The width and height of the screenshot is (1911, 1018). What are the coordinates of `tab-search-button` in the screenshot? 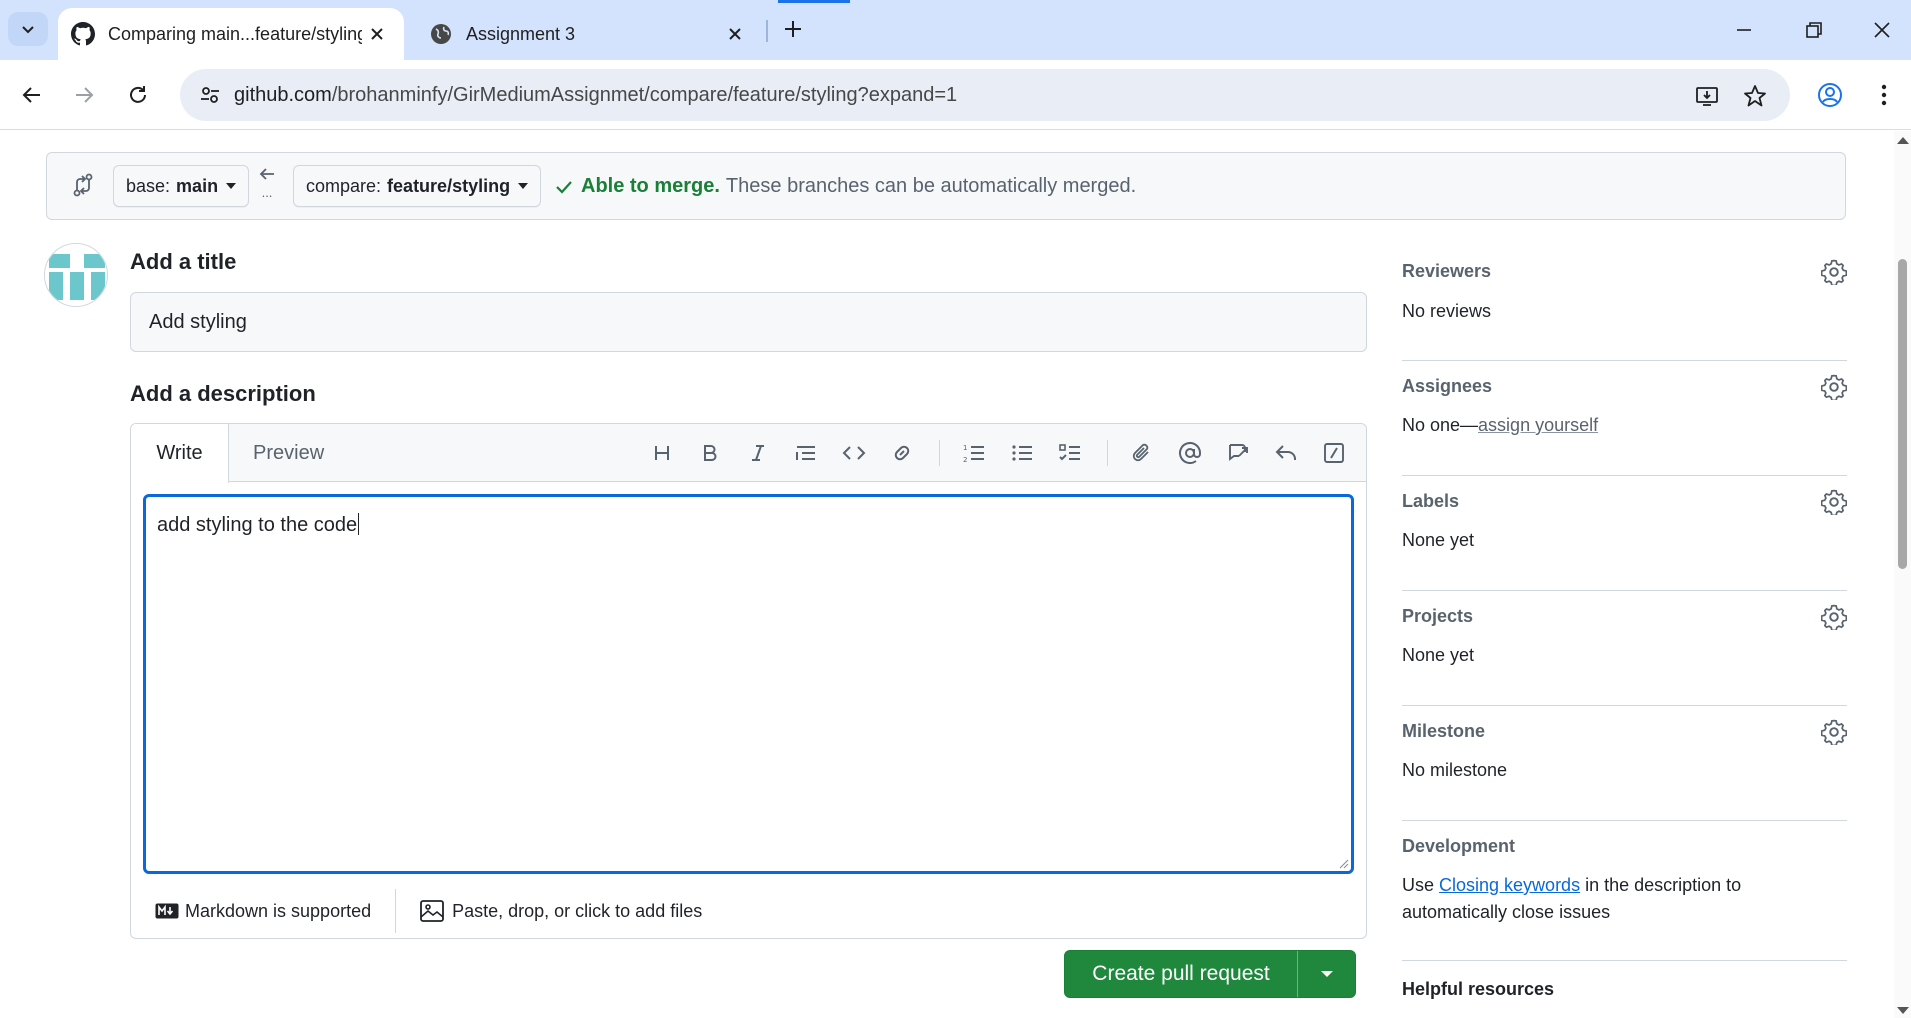 It's located at (28, 29).